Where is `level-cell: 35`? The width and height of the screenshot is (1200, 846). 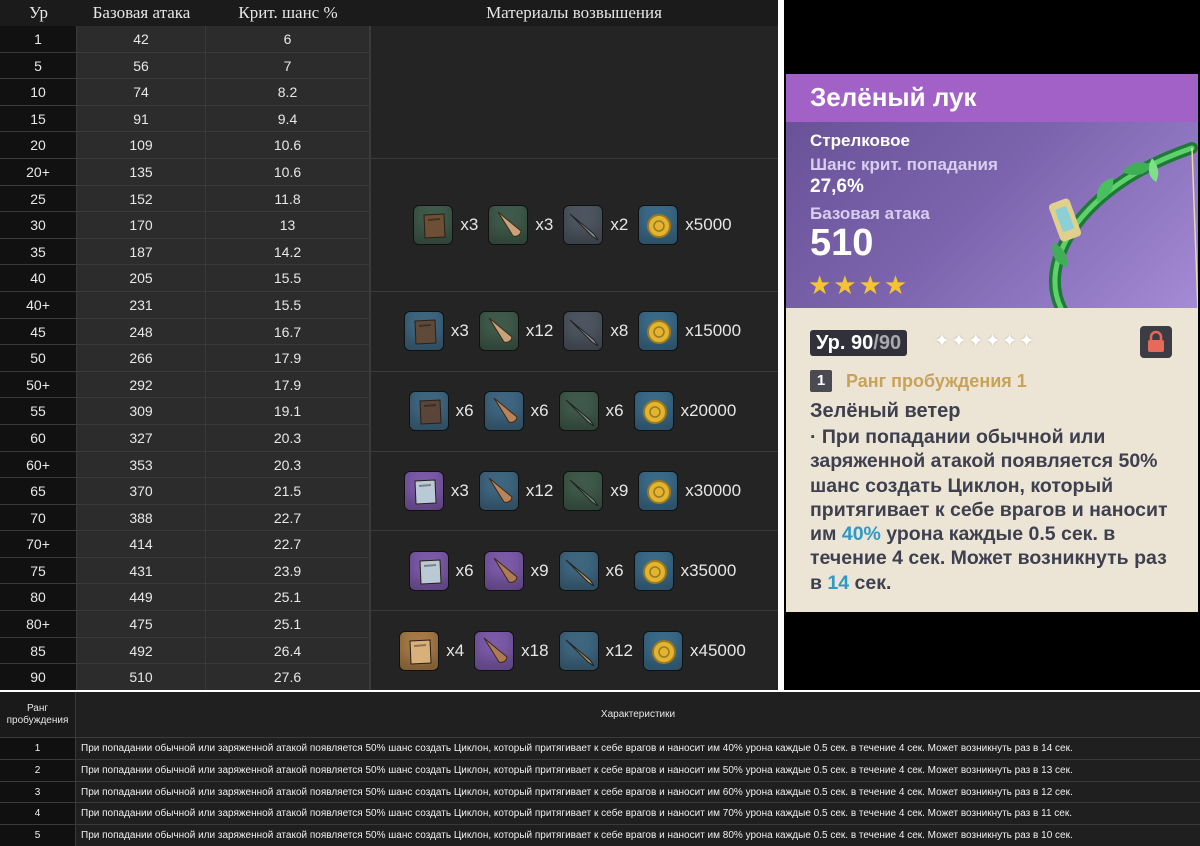
level-cell: 35 is located at coordinates (38, 252).